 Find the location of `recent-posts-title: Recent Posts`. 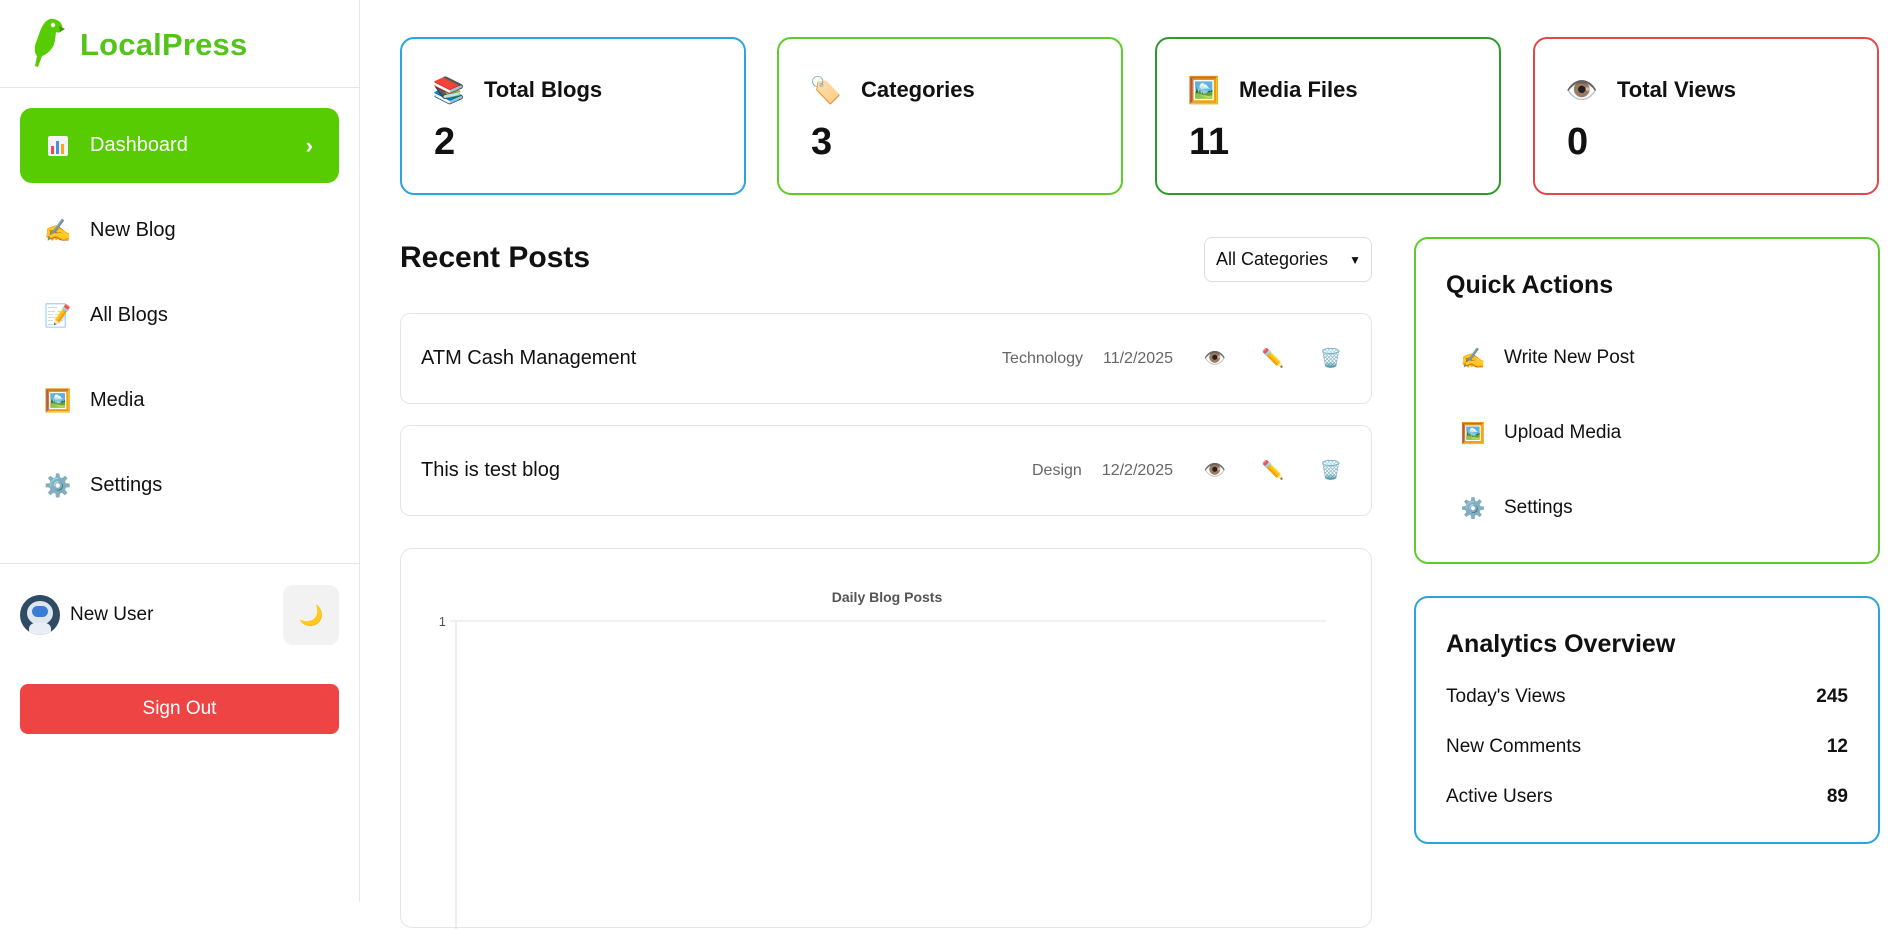

recent-posts-title: Recent Posts is located at coordinates (495, 257).